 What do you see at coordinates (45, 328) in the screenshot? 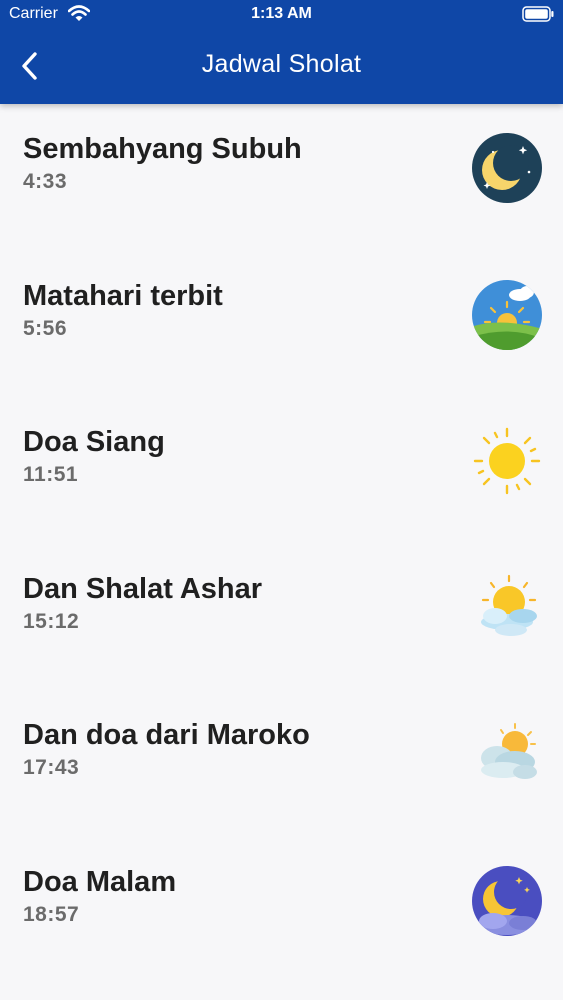
I see `prayer-time: 5:56` at bounding box center [45, 328].